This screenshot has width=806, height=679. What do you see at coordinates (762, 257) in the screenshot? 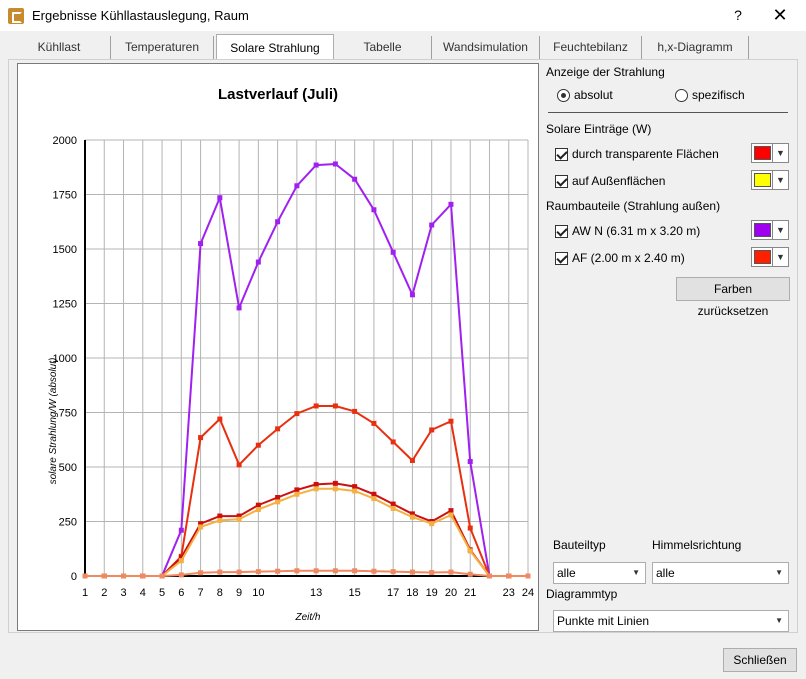
I see `color-swatch-af` at bounding box center [762, 257].